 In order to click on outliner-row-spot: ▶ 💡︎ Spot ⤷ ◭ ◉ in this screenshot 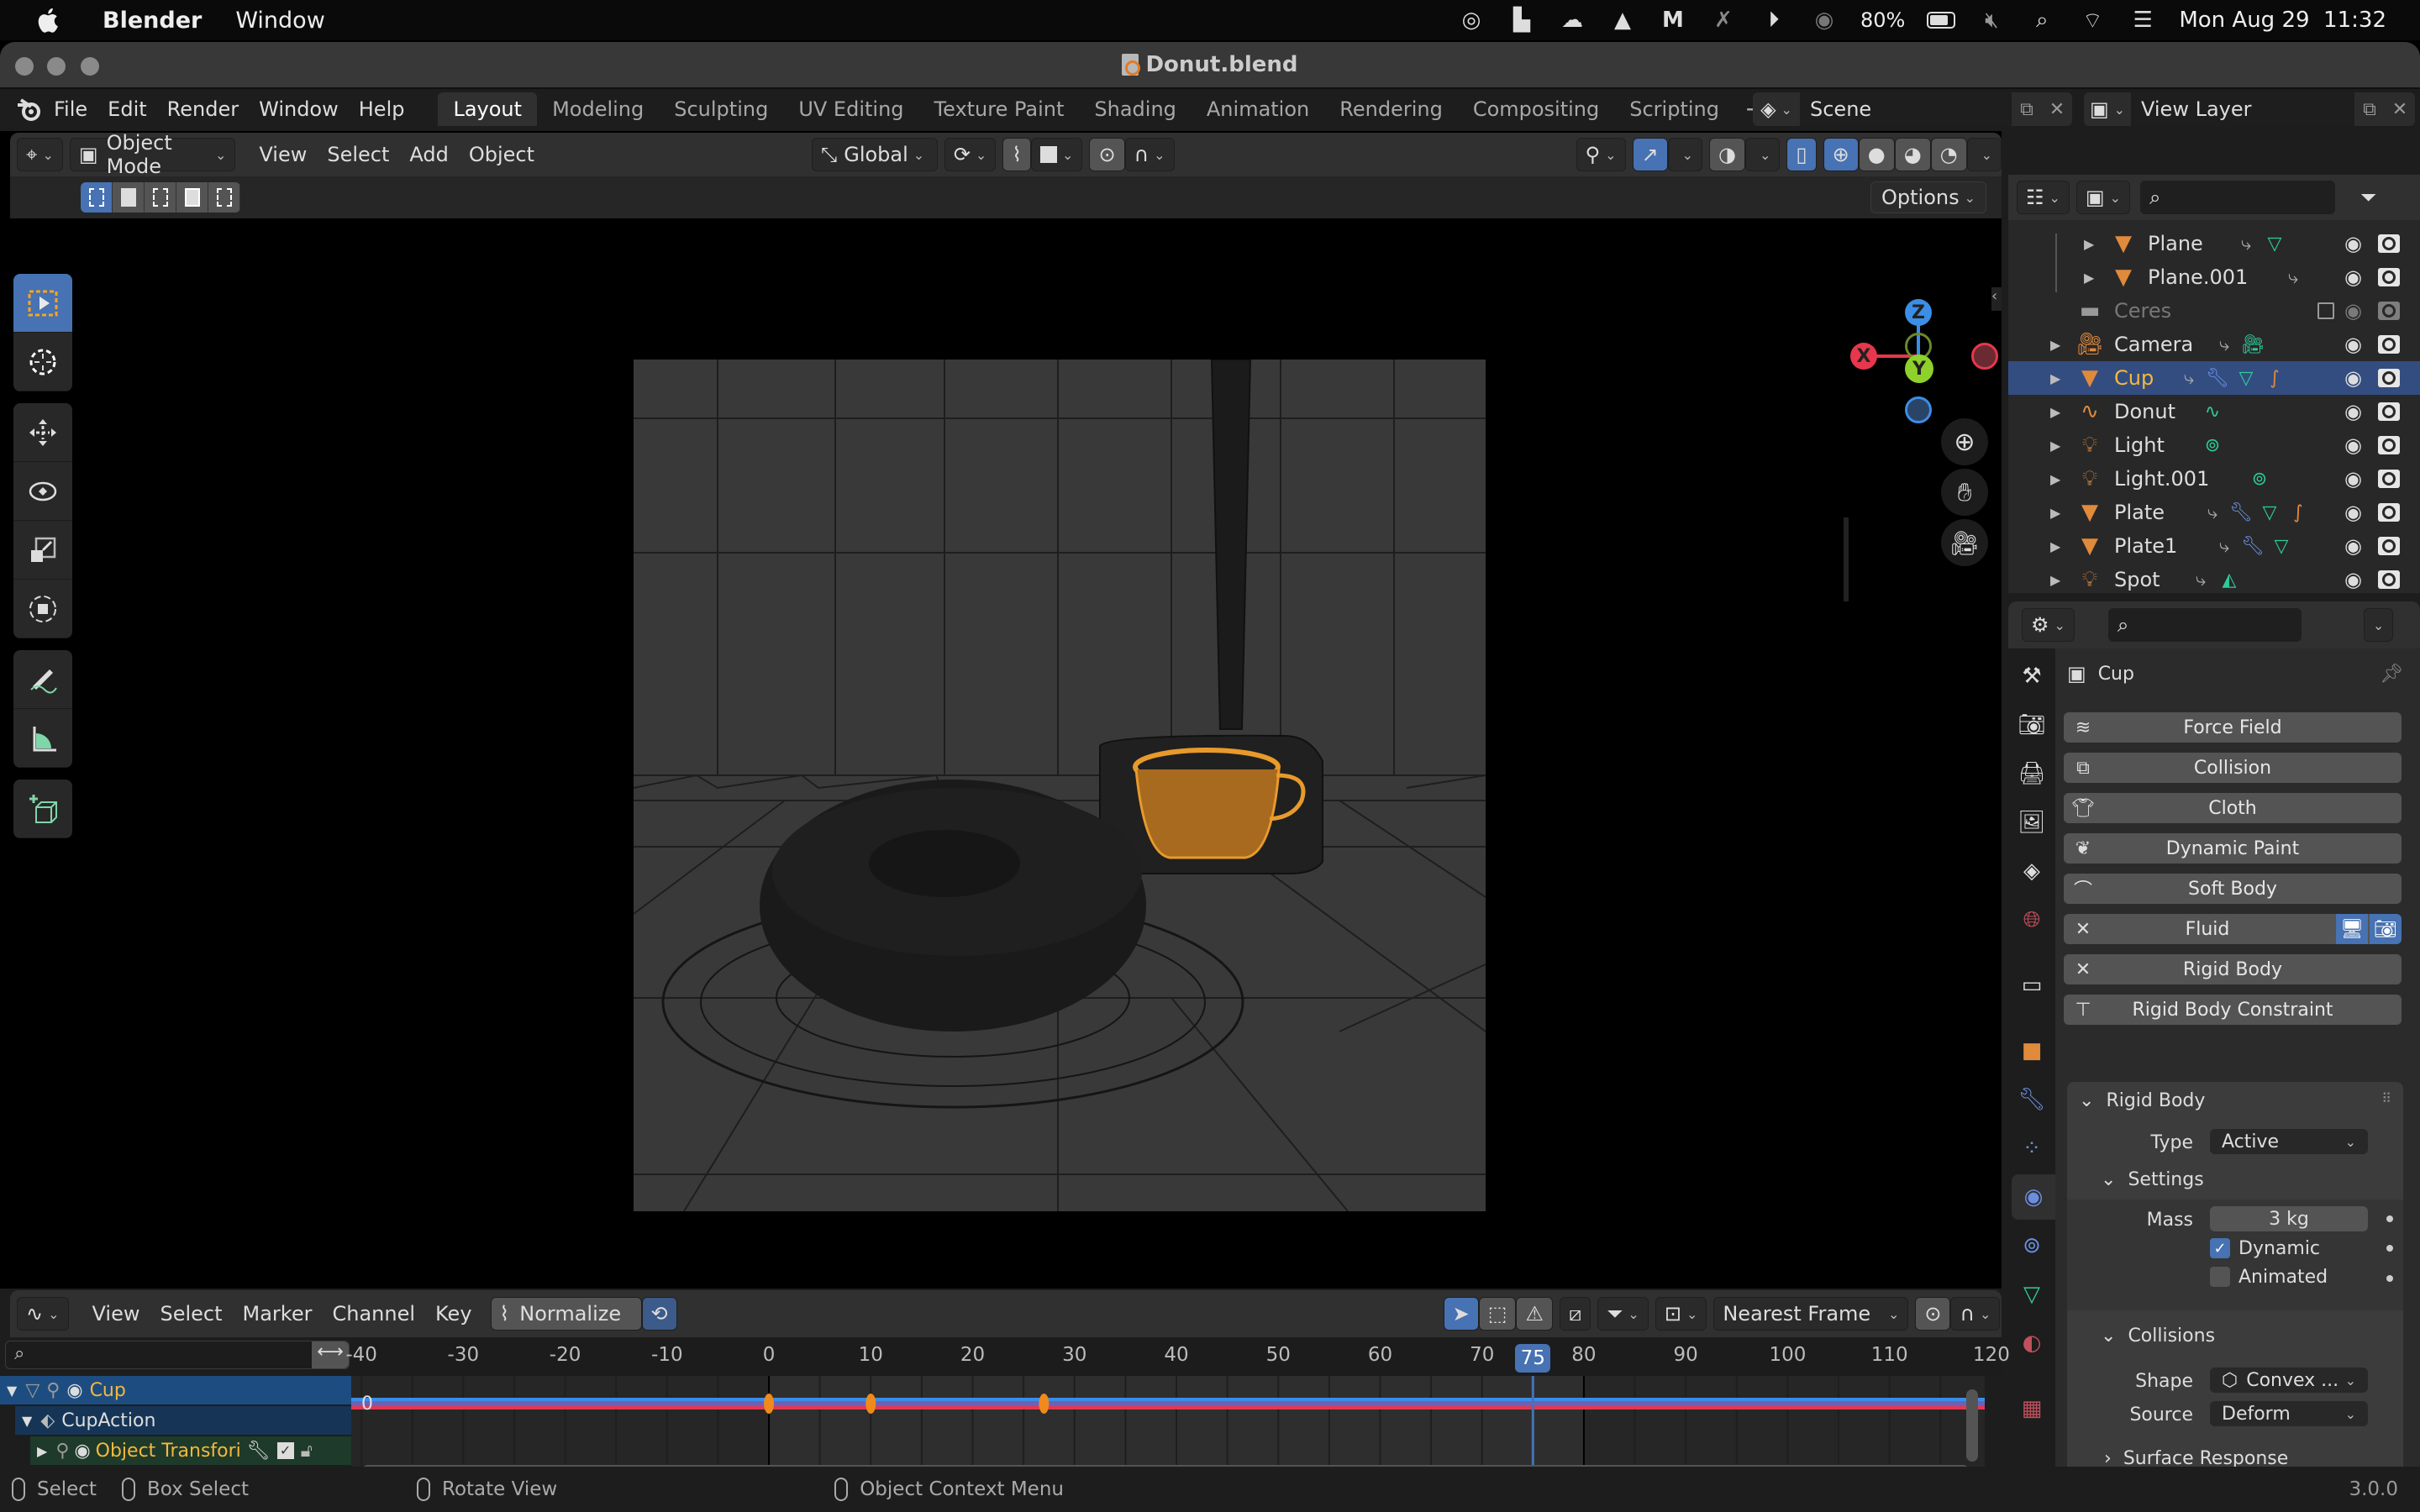, I will do `click(2214, 579)`.